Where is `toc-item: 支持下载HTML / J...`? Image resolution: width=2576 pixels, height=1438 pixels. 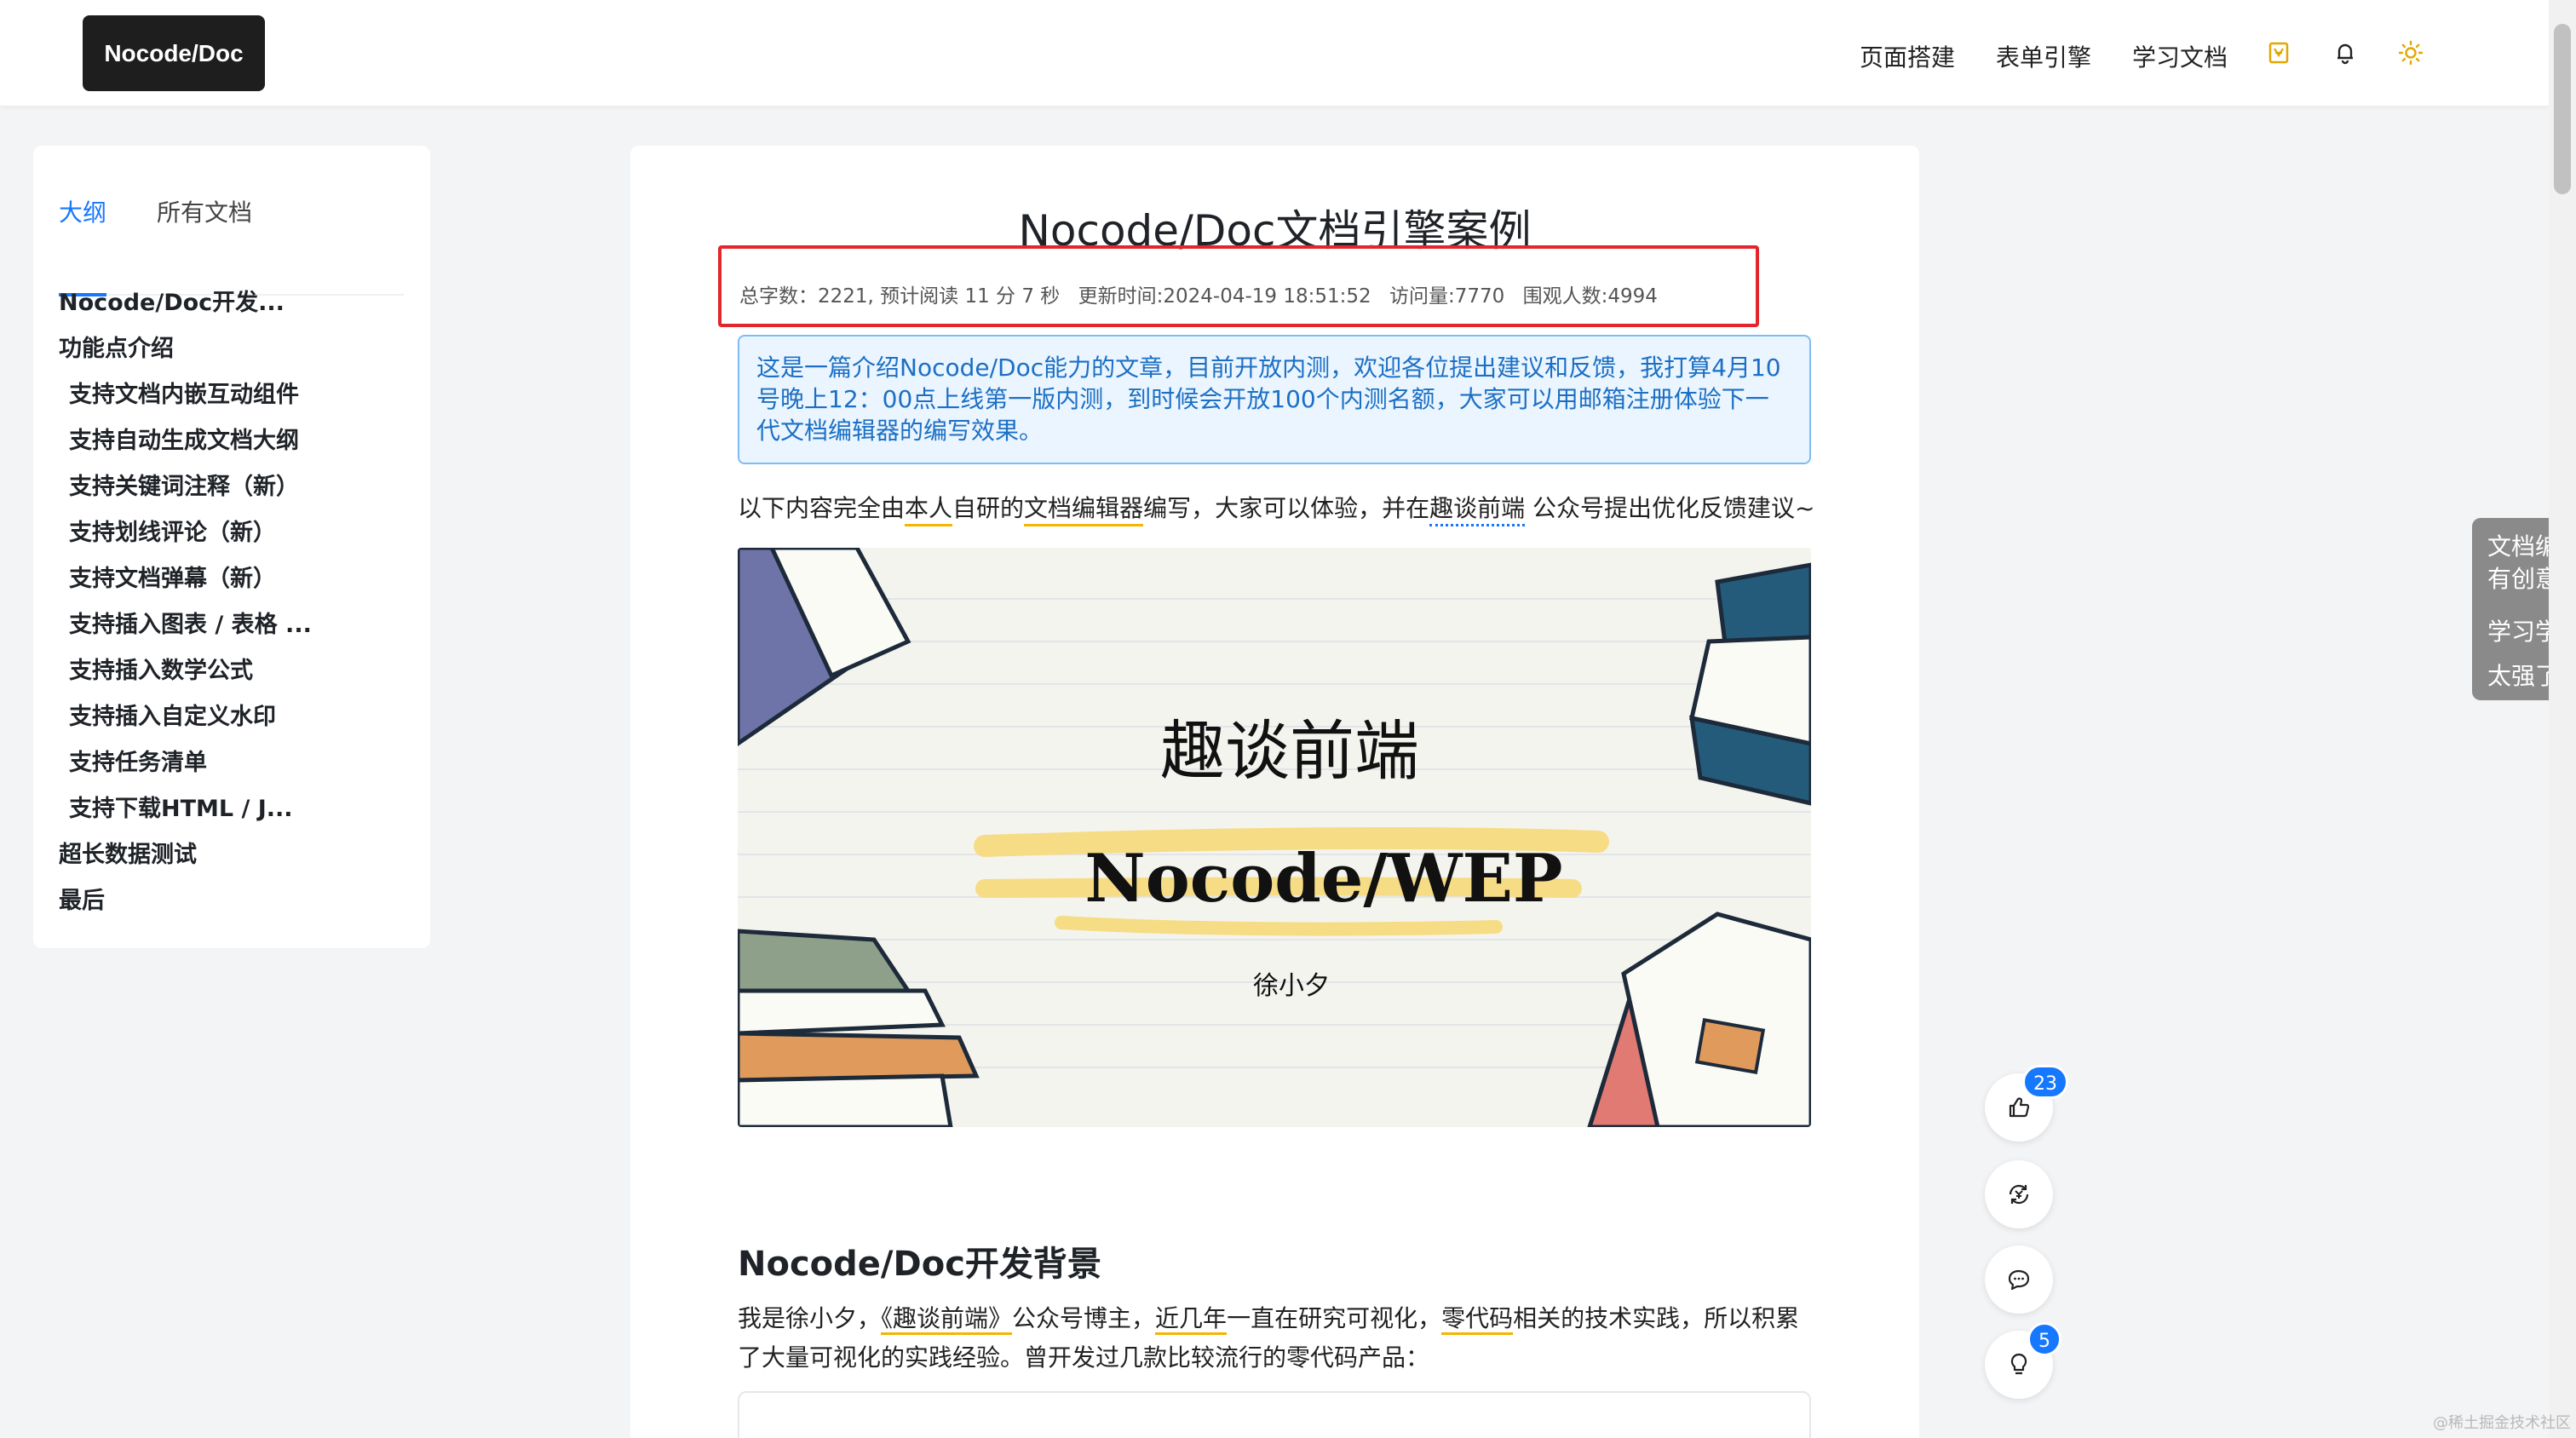
toc-item: 支持下载HTML / J... is located at coordinates (181, 806).